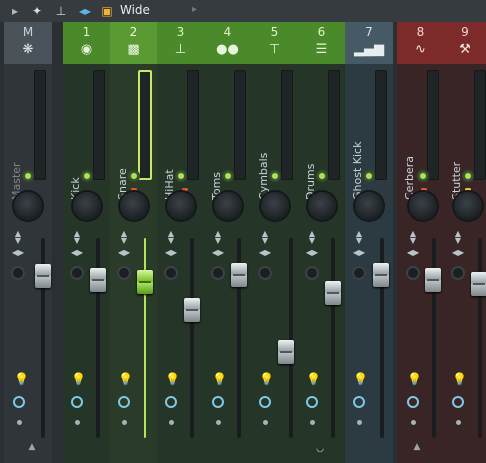 The width and height of the screenshot is (486, 463). What do you see at coordinates (86, 242) in the screenshot?
I see `mixer-strip-kick: 1 ◉ Kick ▲ ▼ ◀▶ 💡` at bounding box center [86, 242].